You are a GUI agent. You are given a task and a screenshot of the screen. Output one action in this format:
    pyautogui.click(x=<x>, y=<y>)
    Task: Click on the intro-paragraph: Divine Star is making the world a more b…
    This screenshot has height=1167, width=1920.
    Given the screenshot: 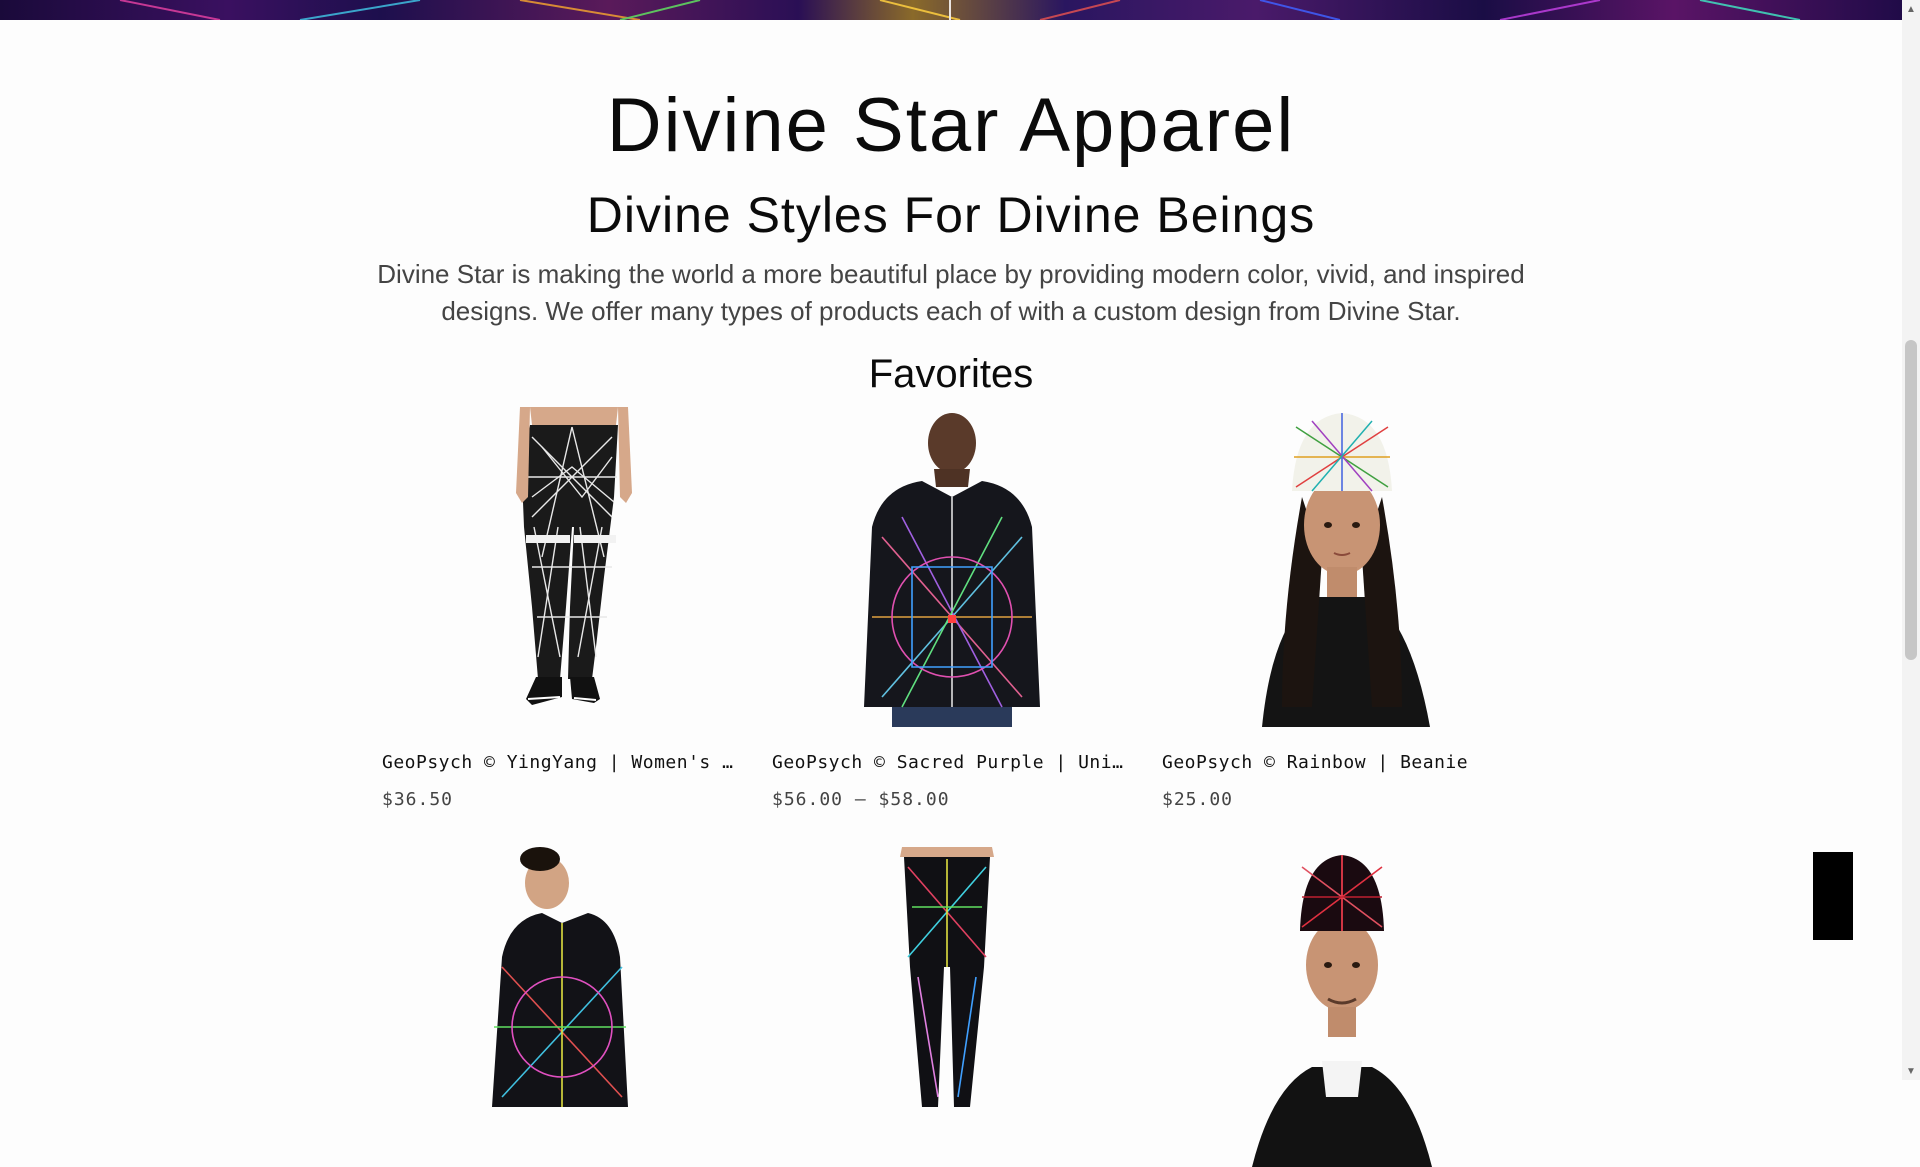 What is the action you would take?
    pyautogui.click(x=951, y=292)
    